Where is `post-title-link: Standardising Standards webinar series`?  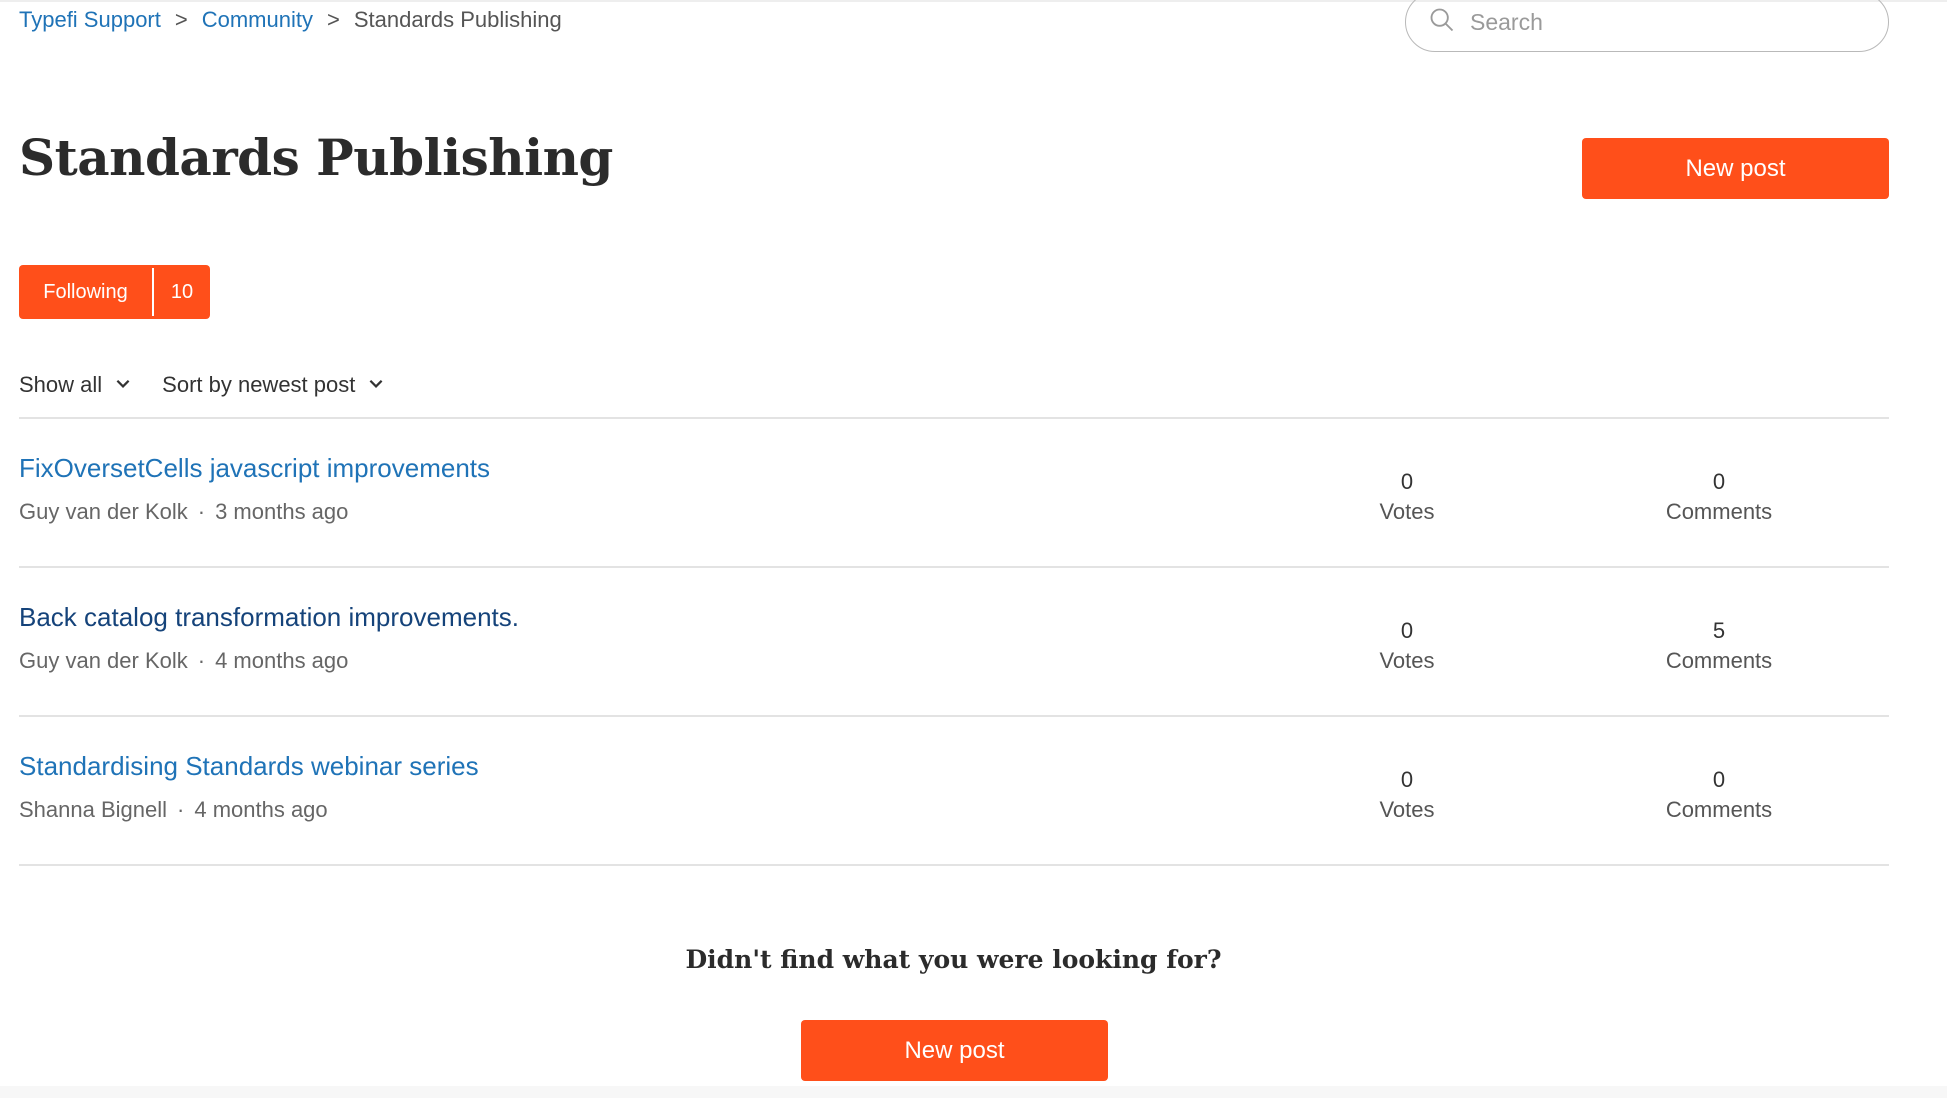
post-title-link: Standardising Standards webinar series is located at coordinates (249, 766).